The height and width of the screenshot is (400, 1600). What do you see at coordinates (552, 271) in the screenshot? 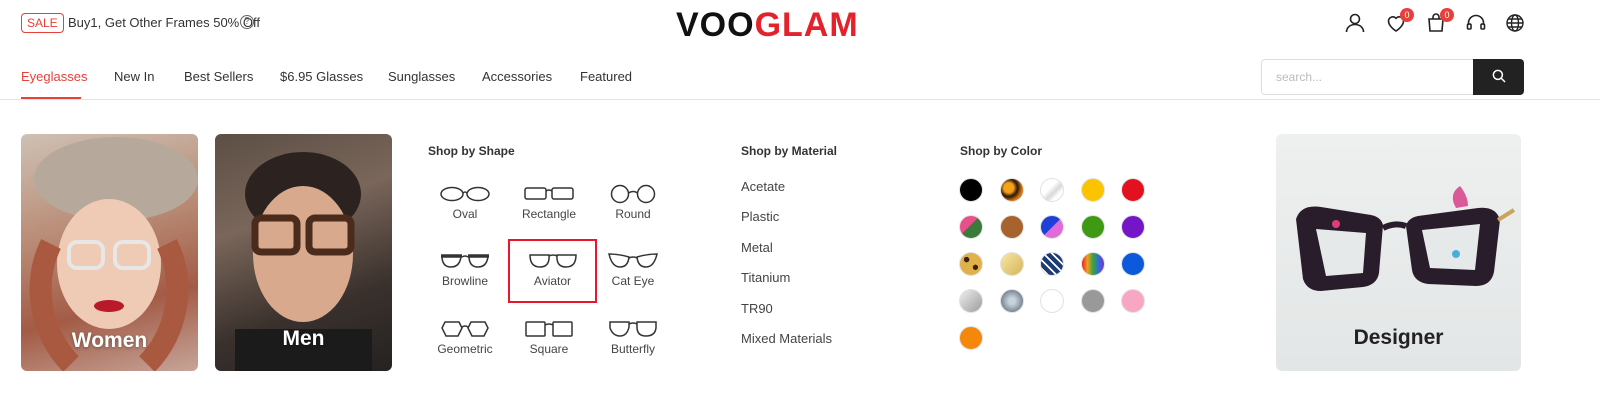
I see `shape-aviator: Aviator` at bounding box center [552, 271].